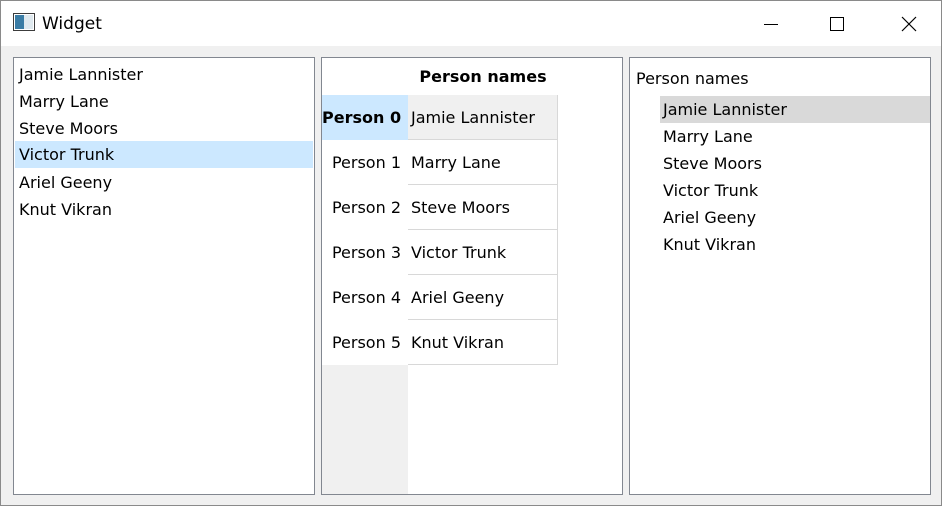 The height and width of the screenshot is (506, 942). What do you see at coordinates (483, 117) in the screenshot?
I see `table-cell: Jamie Lannister` at bounding box center [483, 117].